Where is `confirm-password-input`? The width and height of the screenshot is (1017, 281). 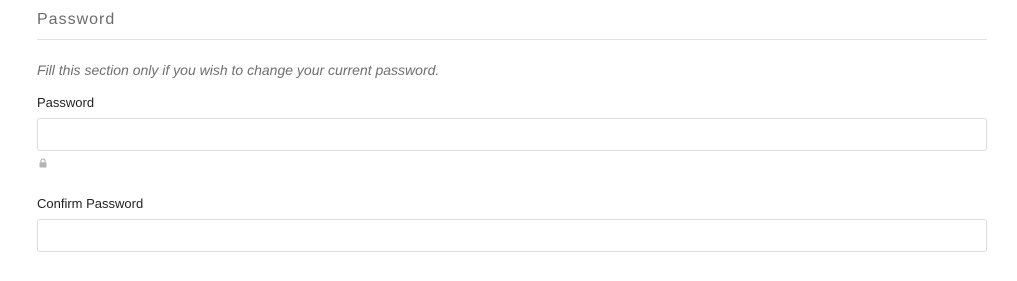 confirm-password-input is located at coordinates (512, 235).